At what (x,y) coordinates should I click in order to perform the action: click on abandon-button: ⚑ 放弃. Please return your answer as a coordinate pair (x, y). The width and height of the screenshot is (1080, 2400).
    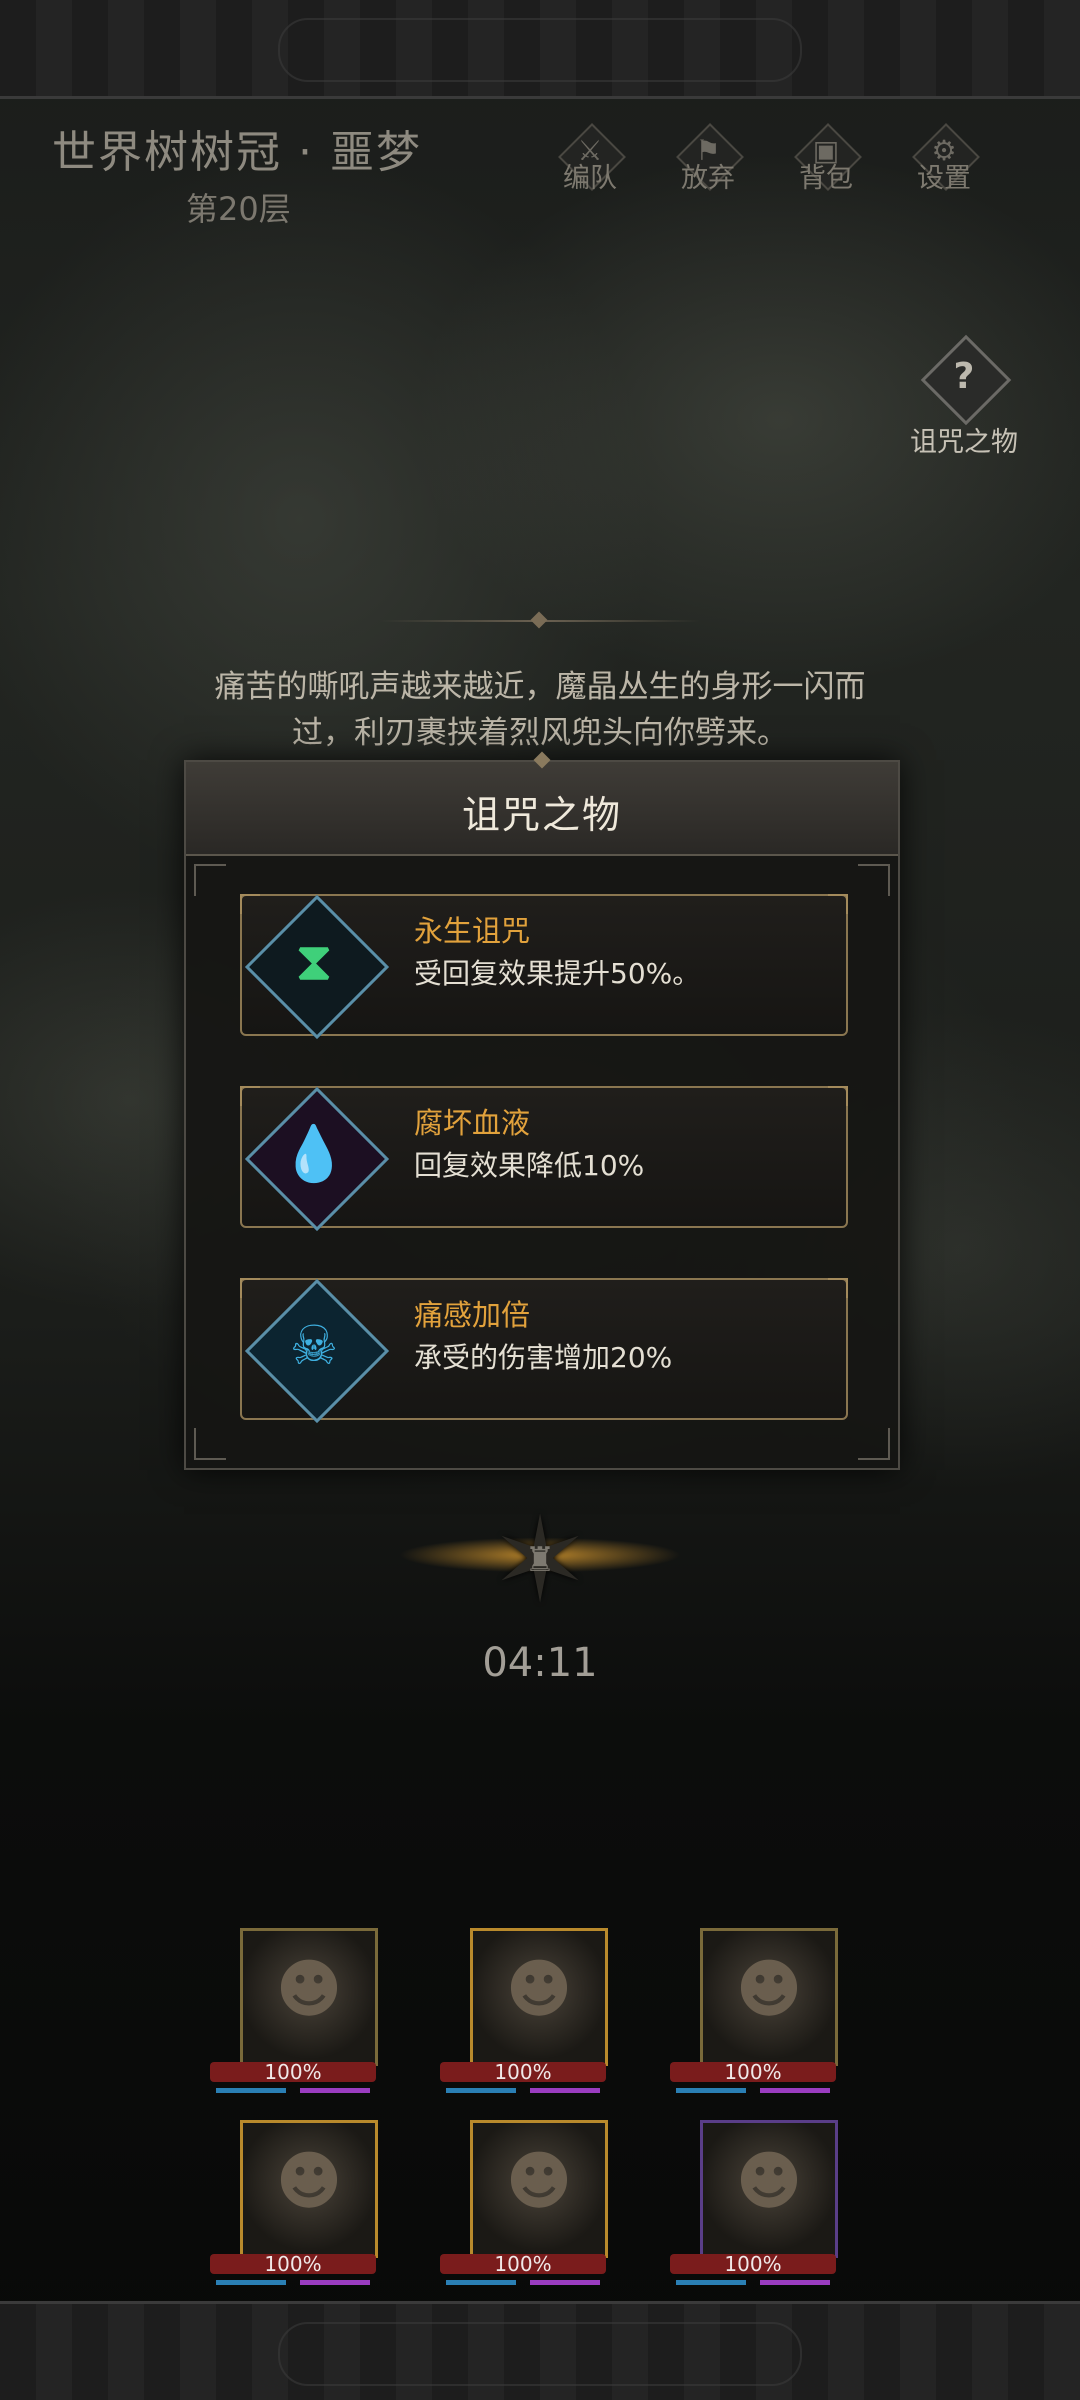
    Looking at the image, I should click on (708, 177).